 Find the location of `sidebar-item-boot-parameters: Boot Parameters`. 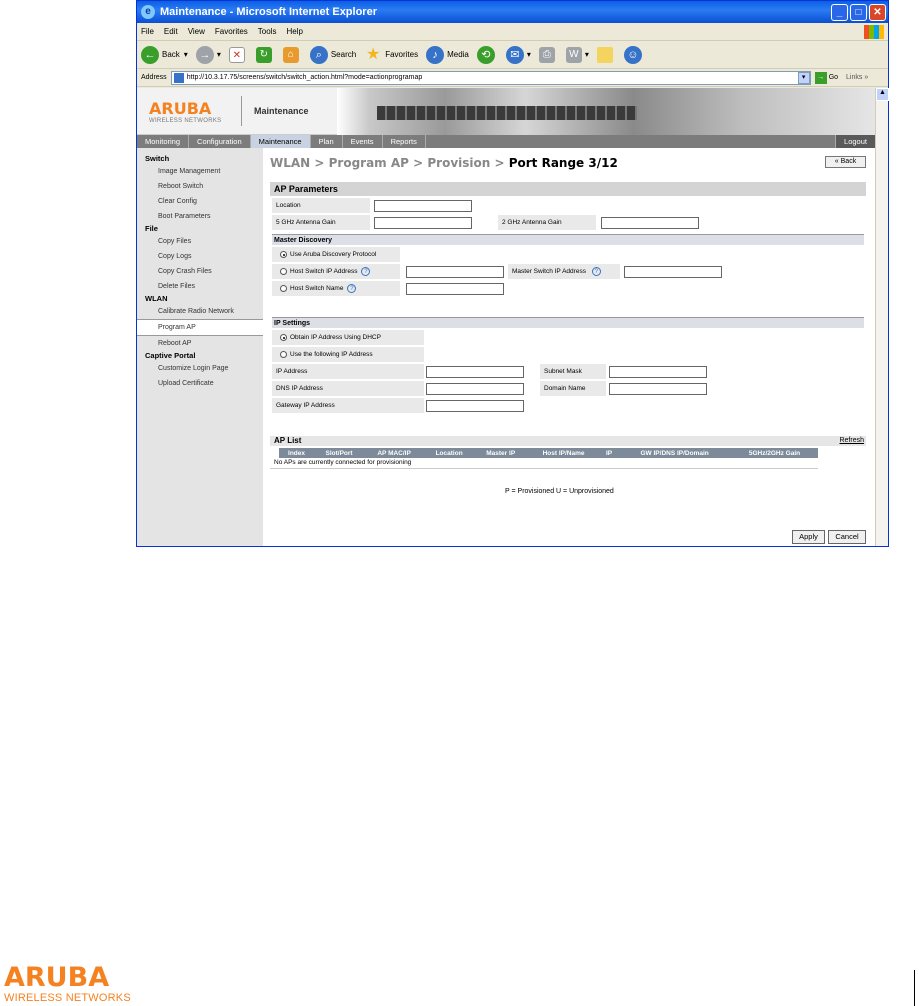

sidebar-item-boot-parameters: Boot Parameters is located at coordinates (200, 216).